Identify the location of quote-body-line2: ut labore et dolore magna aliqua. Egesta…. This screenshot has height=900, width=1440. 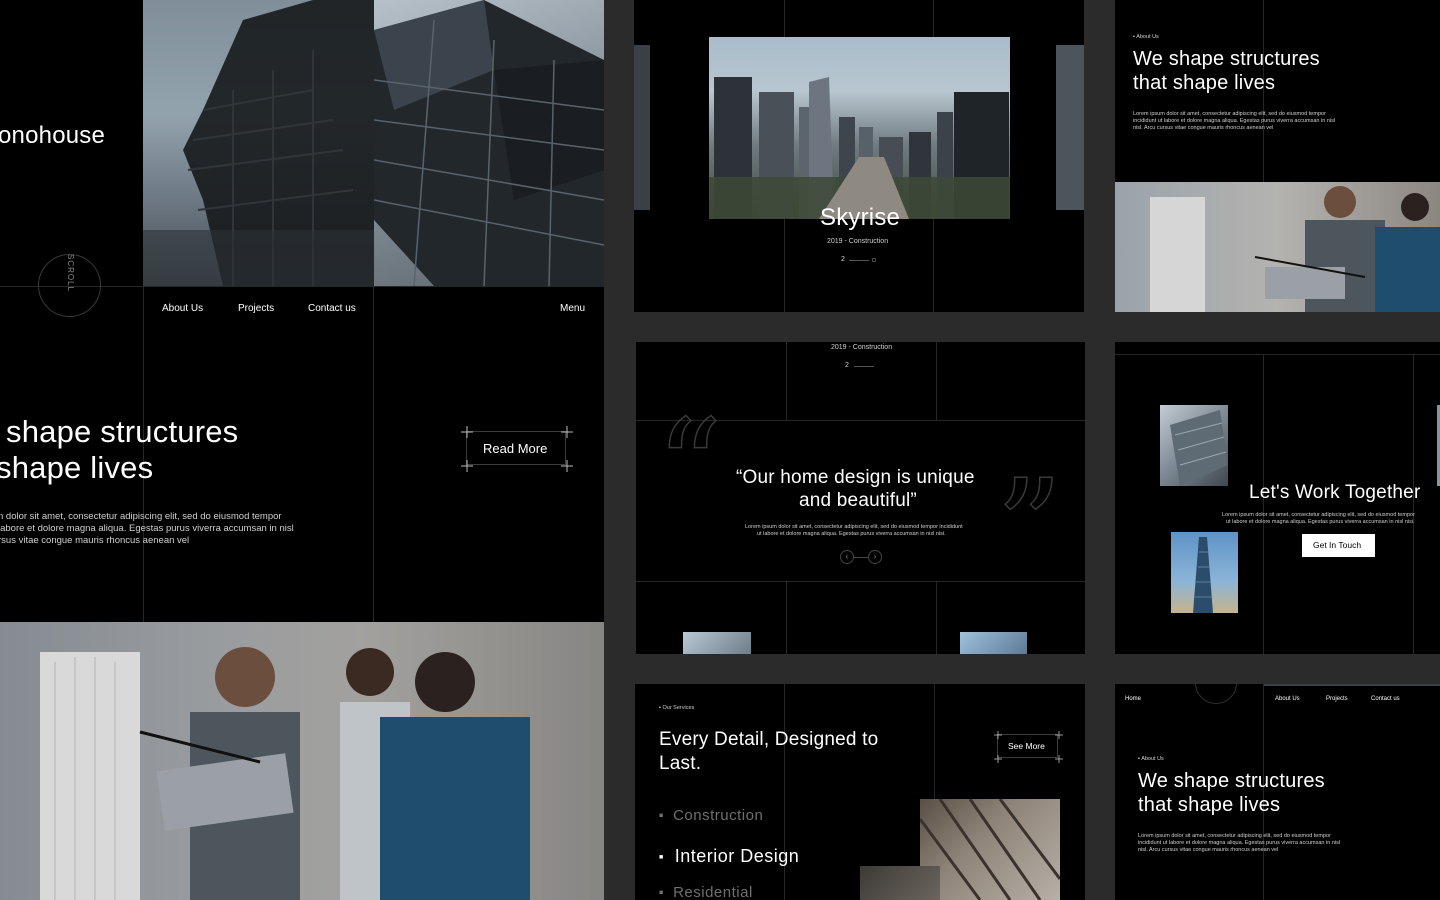
(851, 534).